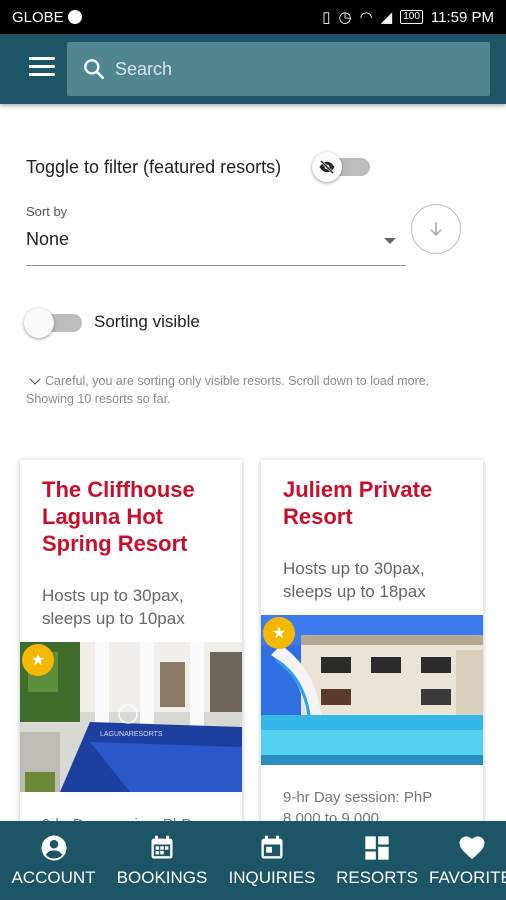 The width and height of the screenshot is (506, 900). I want to click on search-icon, so click(94, 69).